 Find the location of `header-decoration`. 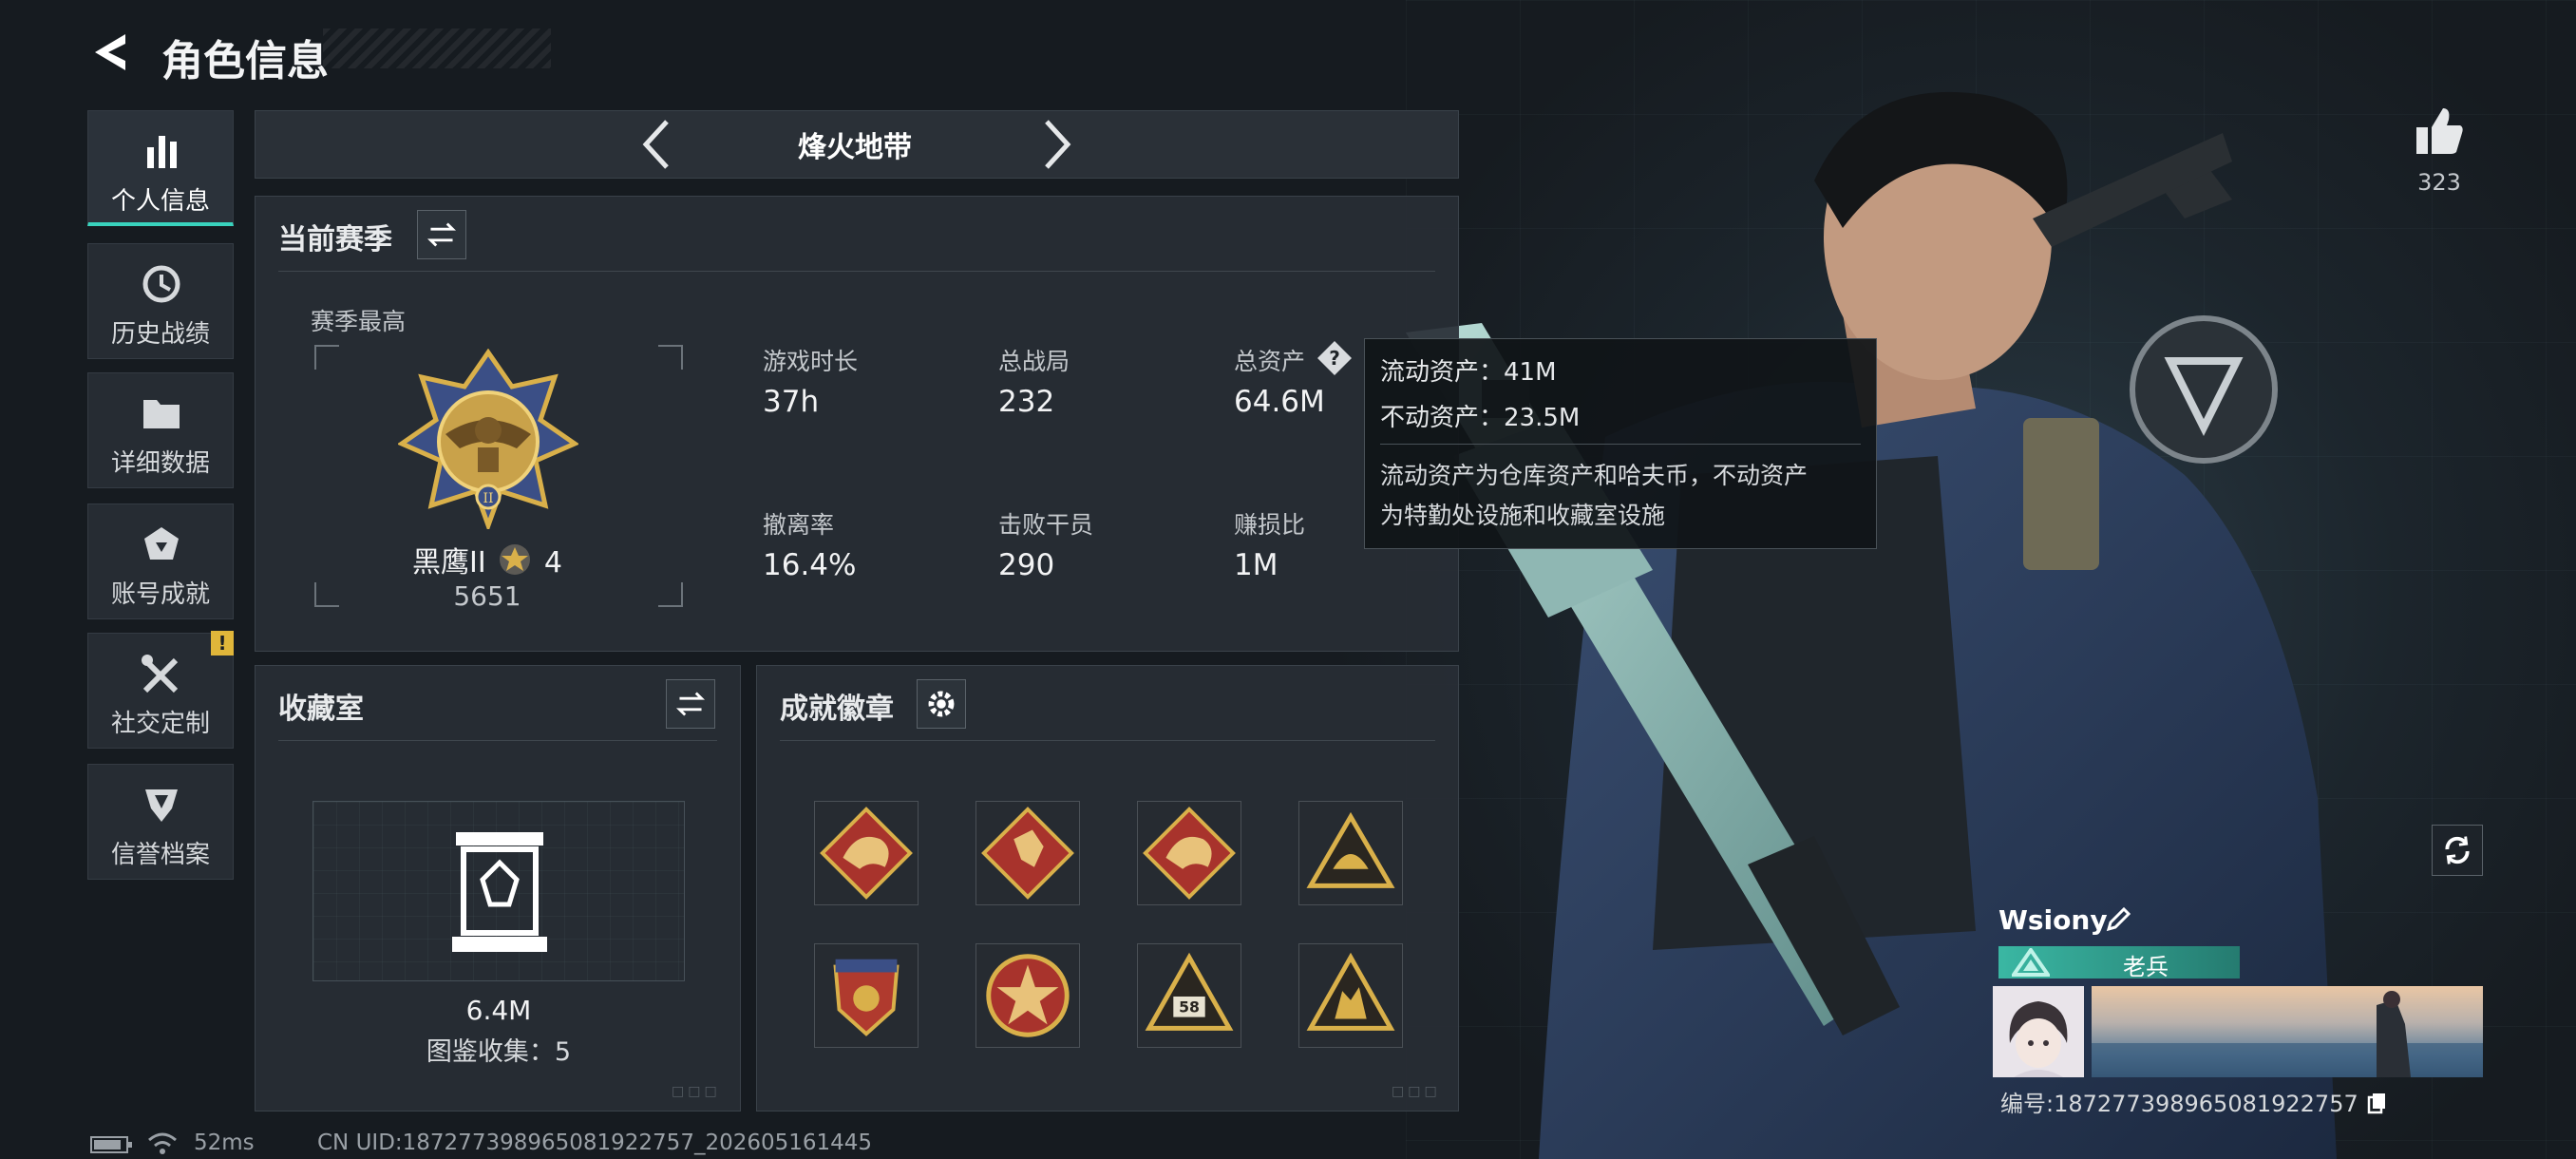

header-decoration is located at coordinates (437, 48).